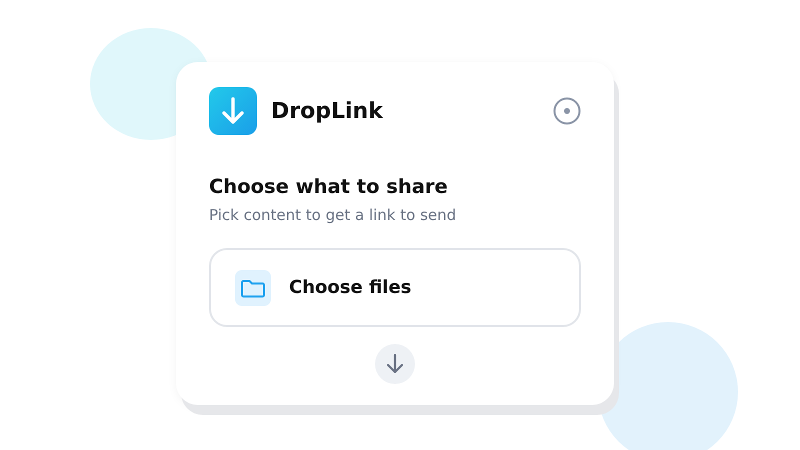 This screenshot has height=450, width=800. What do you see at coordinates (329, 186) in the screenshot?
I see `heading: Choose what to share` at bounding box center [329, 186].